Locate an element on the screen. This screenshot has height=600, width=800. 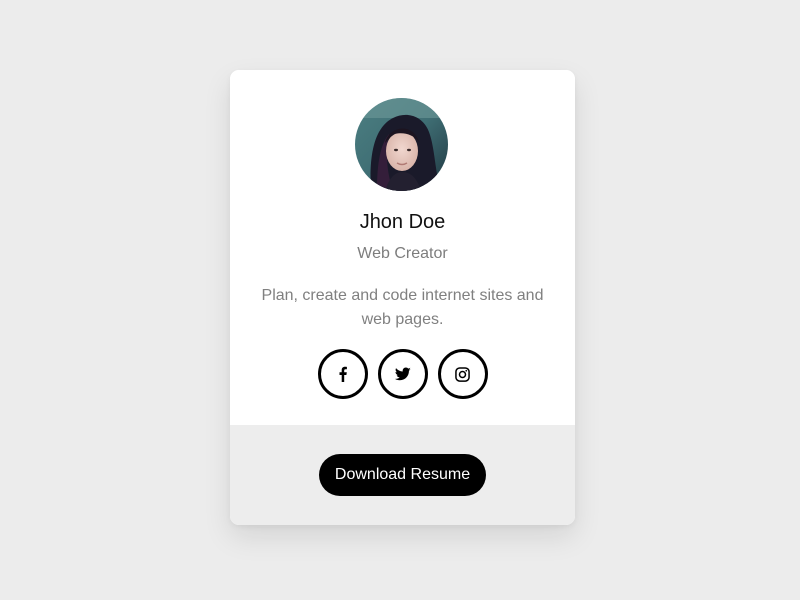
avatar-photo is located at coordinates (401, 144).